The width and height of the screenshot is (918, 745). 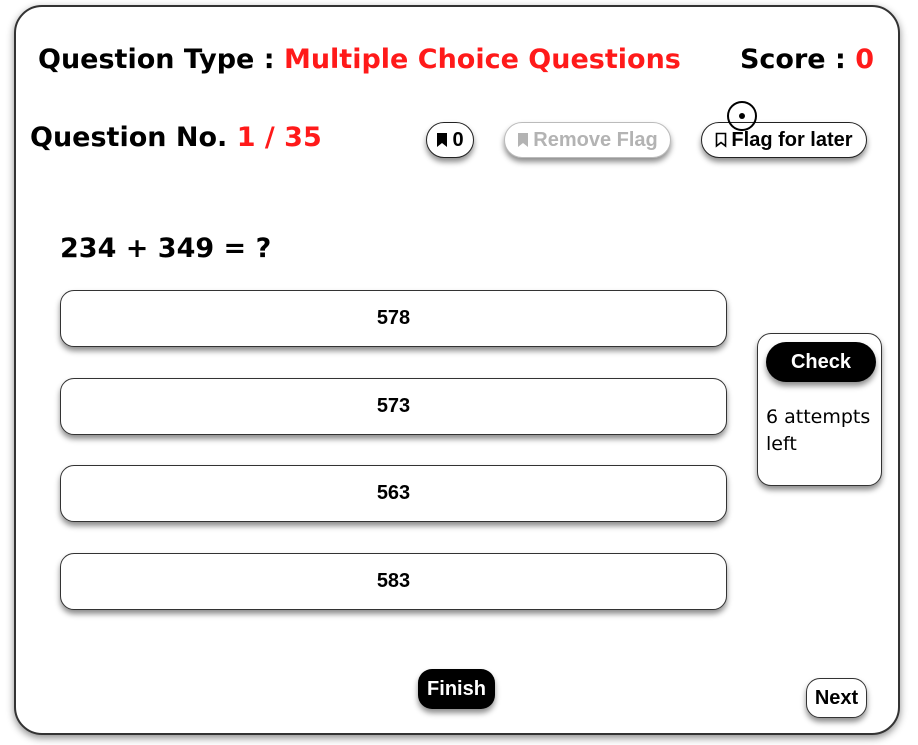 What do you see at coordinates (818, 430) in the screenshot?
I see `attempts-left: 6 attempts left` at bounding box center [818, 430].